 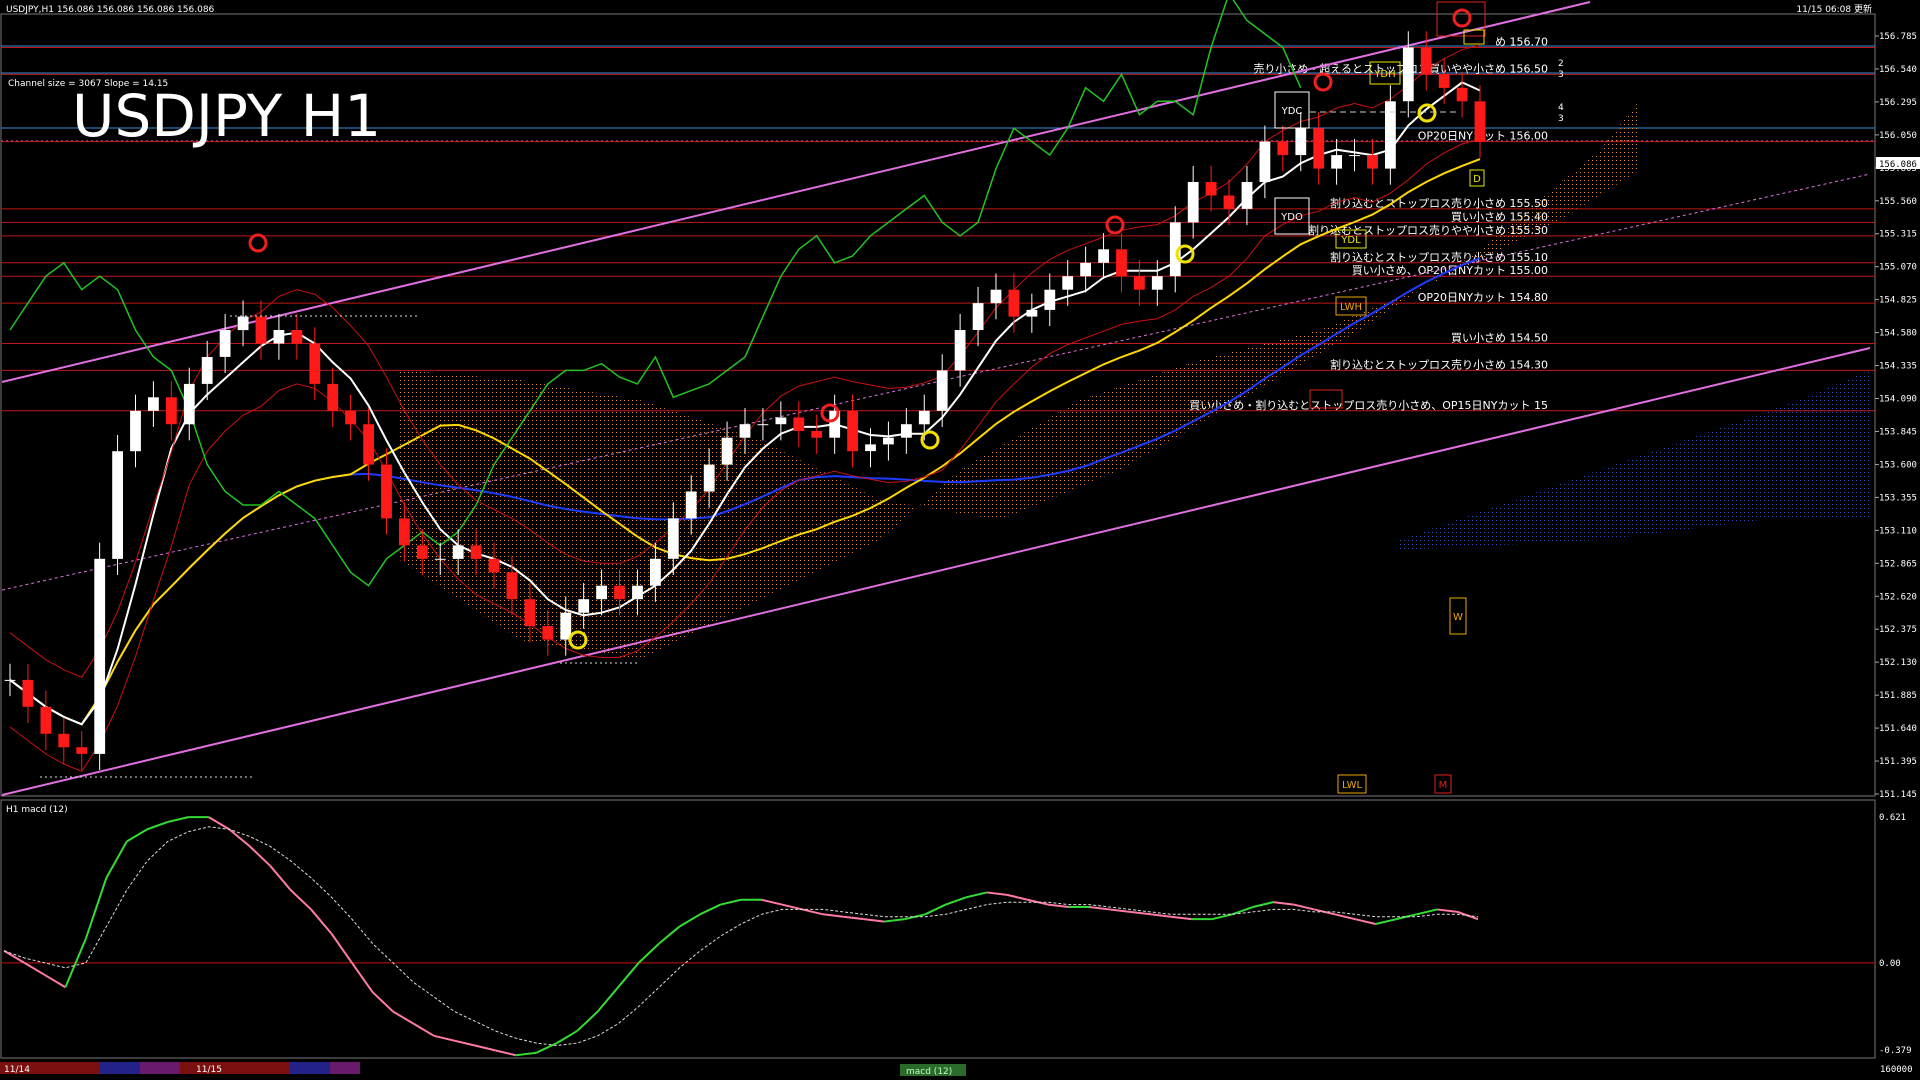 I want to click on ydc-marker-label: YDC, so click(x=1292, y=111).